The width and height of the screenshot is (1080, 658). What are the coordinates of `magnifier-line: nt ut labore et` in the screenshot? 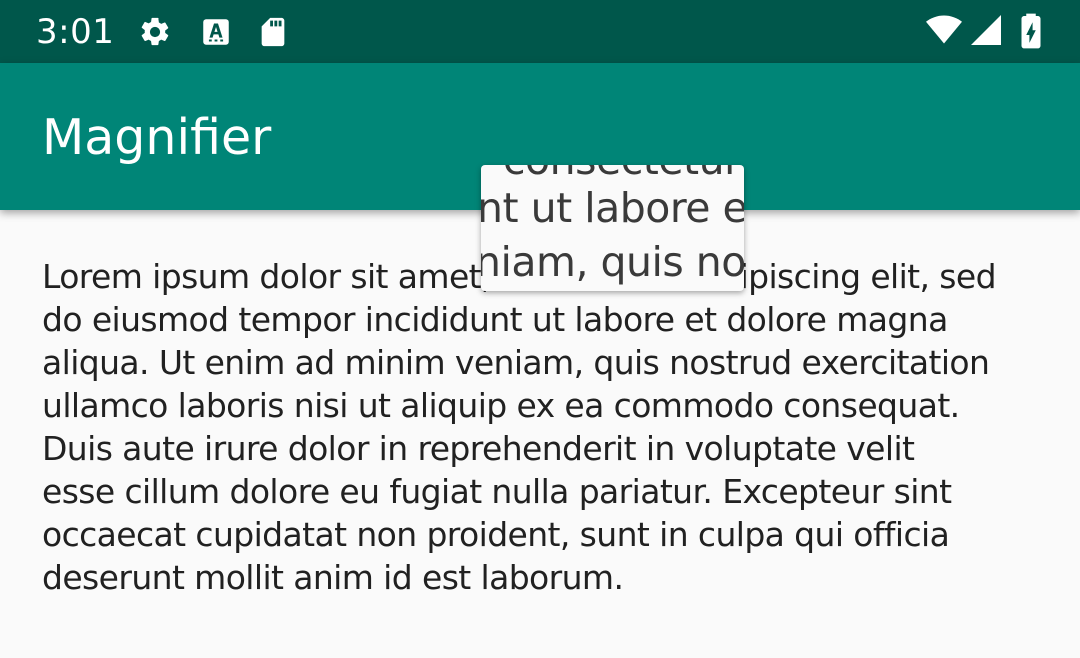 It's located at (612, 208).